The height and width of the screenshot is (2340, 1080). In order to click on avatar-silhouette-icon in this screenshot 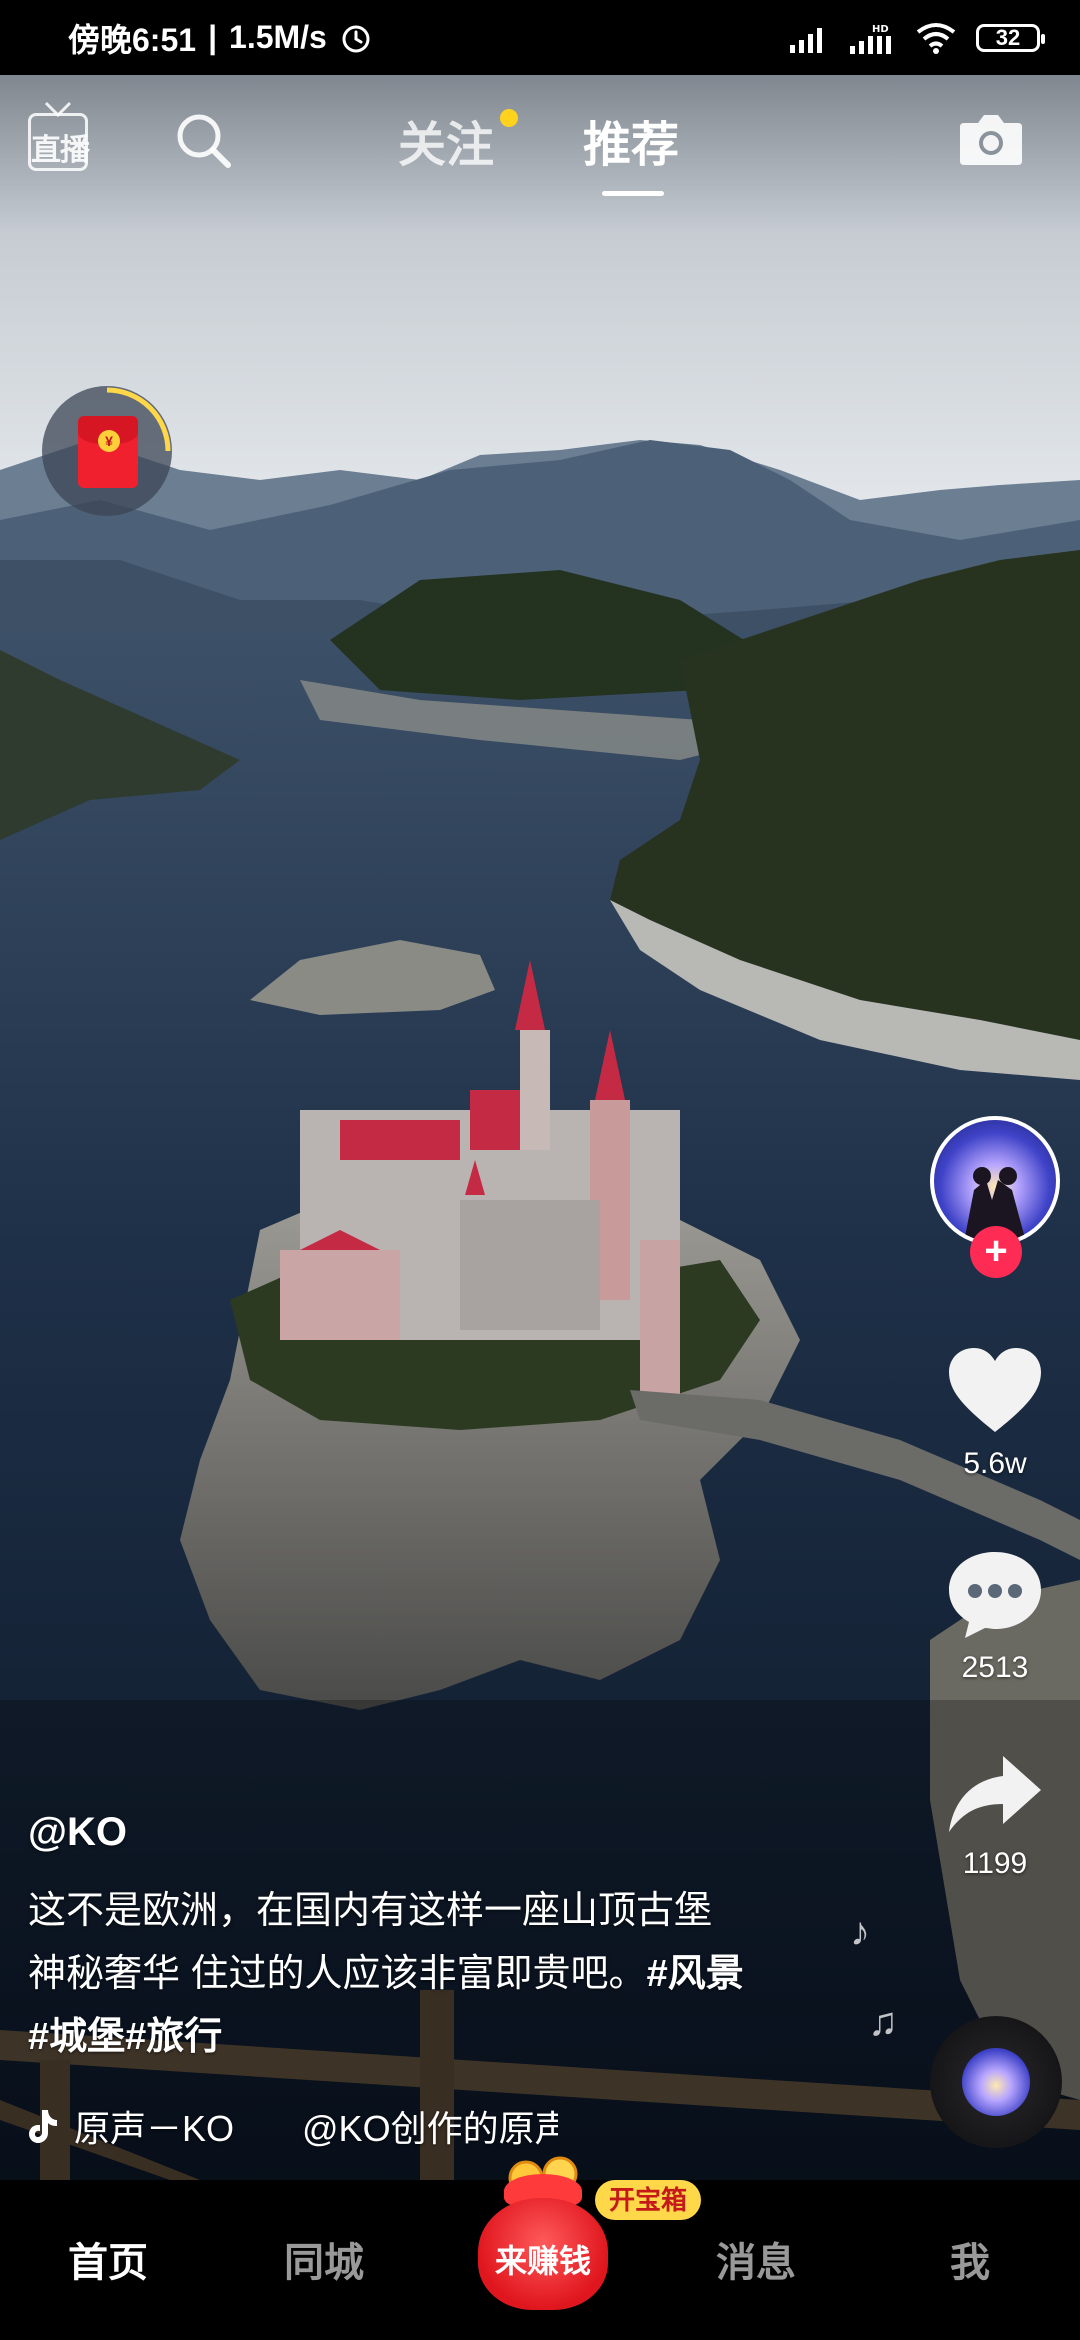, I will do `click(995, 1204)`.